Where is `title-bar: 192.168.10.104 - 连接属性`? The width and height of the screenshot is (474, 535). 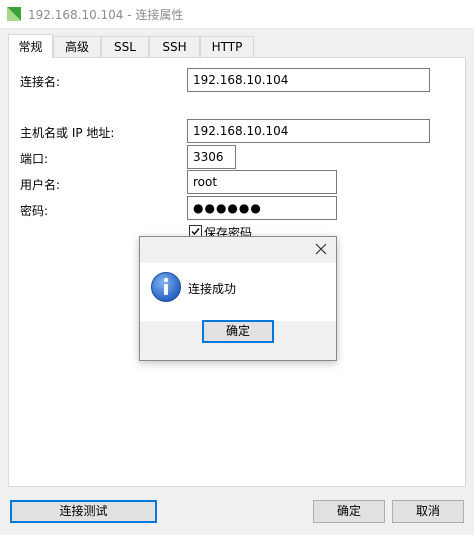
title-bar: 192.168.10.104 - 连接属性 is located at coordinates (237, 14).